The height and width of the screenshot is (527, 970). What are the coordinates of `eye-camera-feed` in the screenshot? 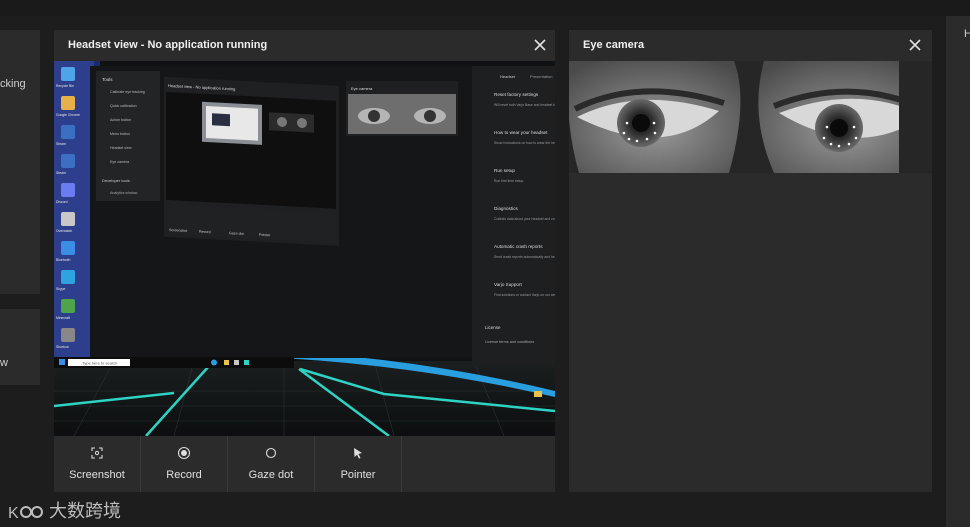 It's located at (750, 117).